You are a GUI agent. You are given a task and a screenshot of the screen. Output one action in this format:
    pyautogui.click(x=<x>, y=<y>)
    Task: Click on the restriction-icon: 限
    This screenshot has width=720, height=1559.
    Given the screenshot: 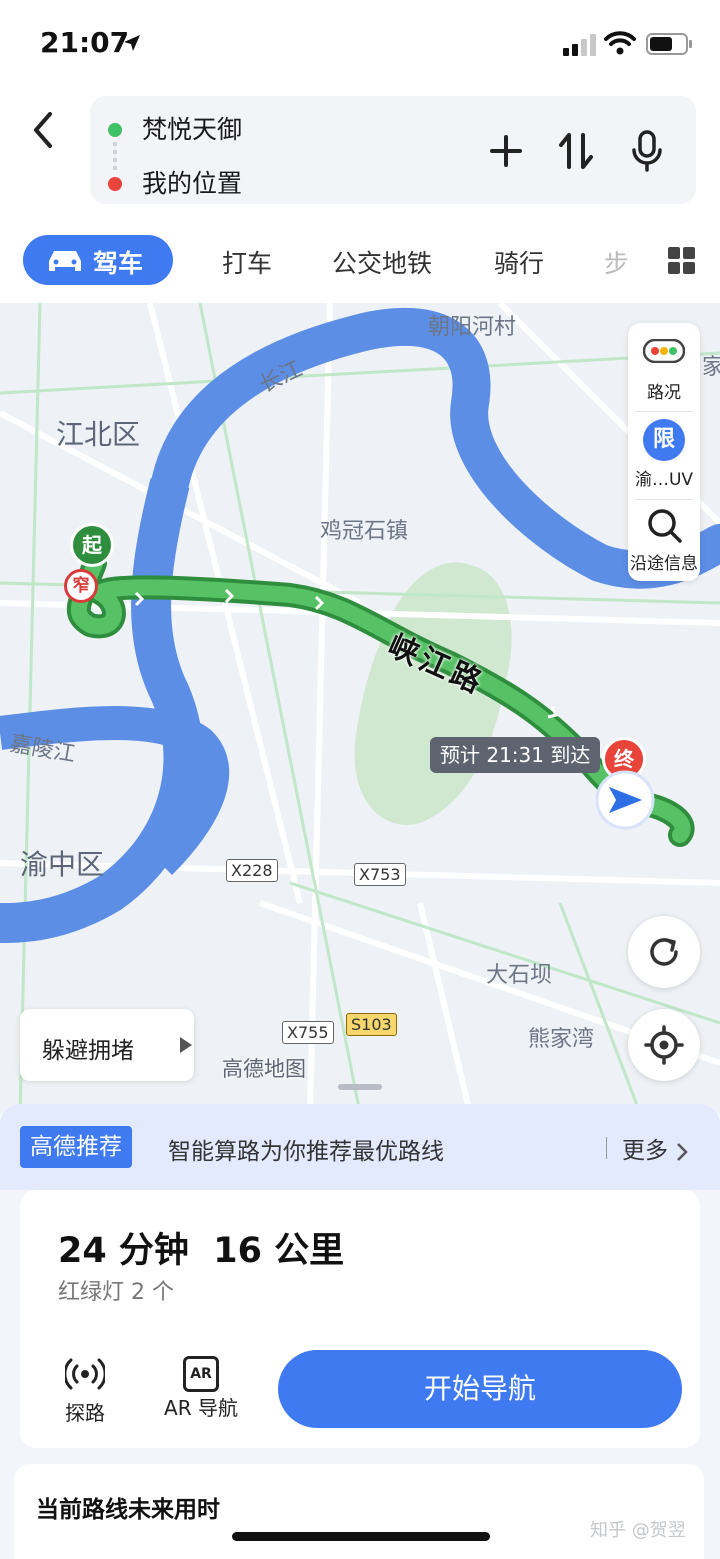 What is the action you would take?
    pyautogui.click(x=664, y=440)
    